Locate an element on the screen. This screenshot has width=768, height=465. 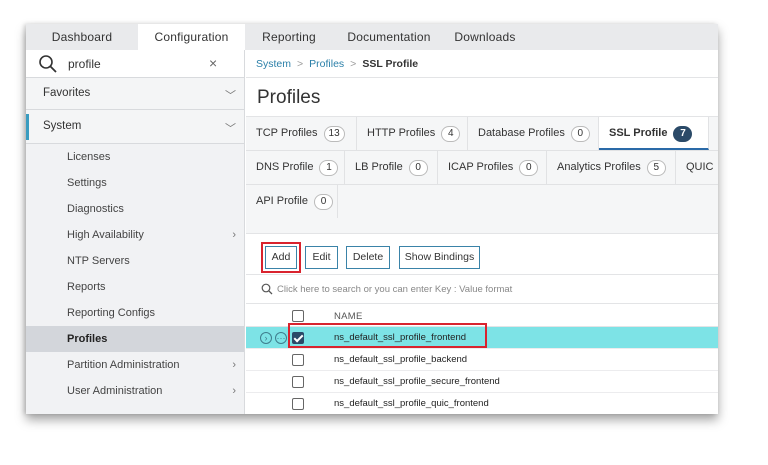
delete-button: Delete is located at coordinates (368, 257).